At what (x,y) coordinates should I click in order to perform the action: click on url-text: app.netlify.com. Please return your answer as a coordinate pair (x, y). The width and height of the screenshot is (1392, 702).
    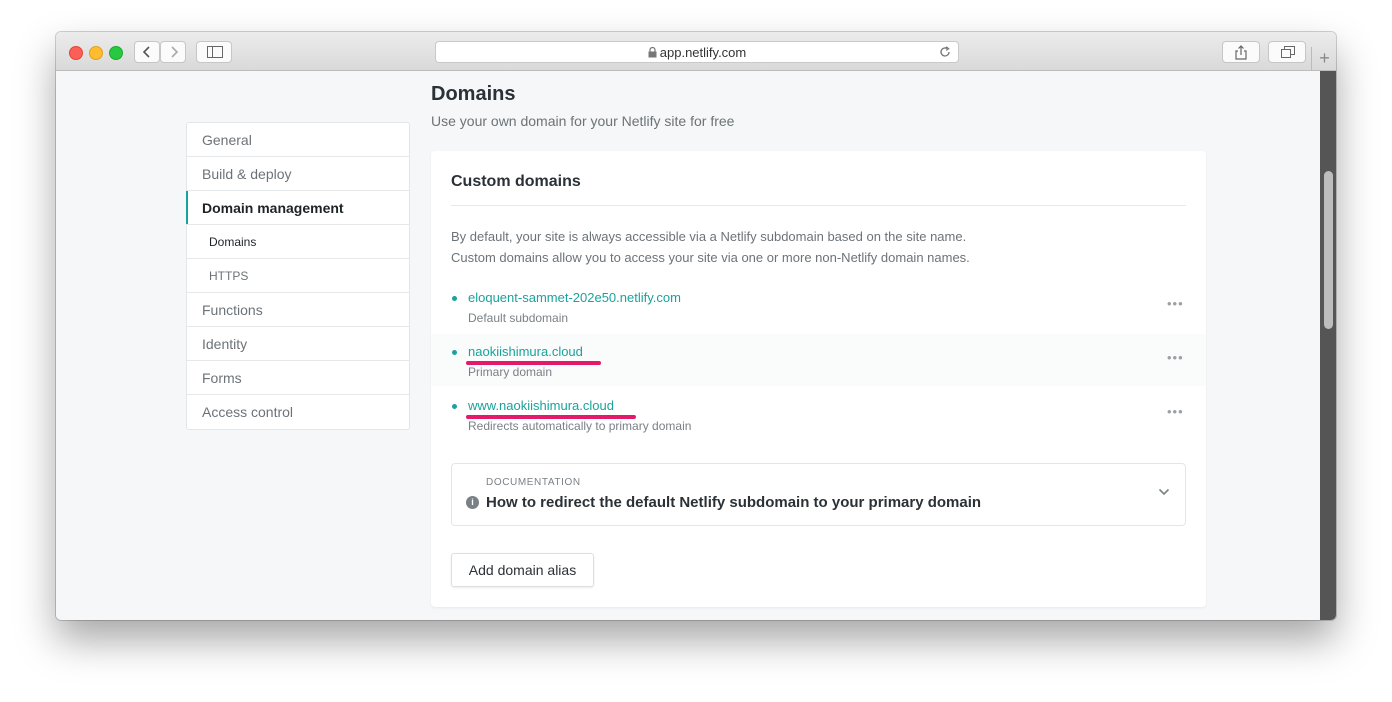
    Looking at the image, I should click on (703, 52).